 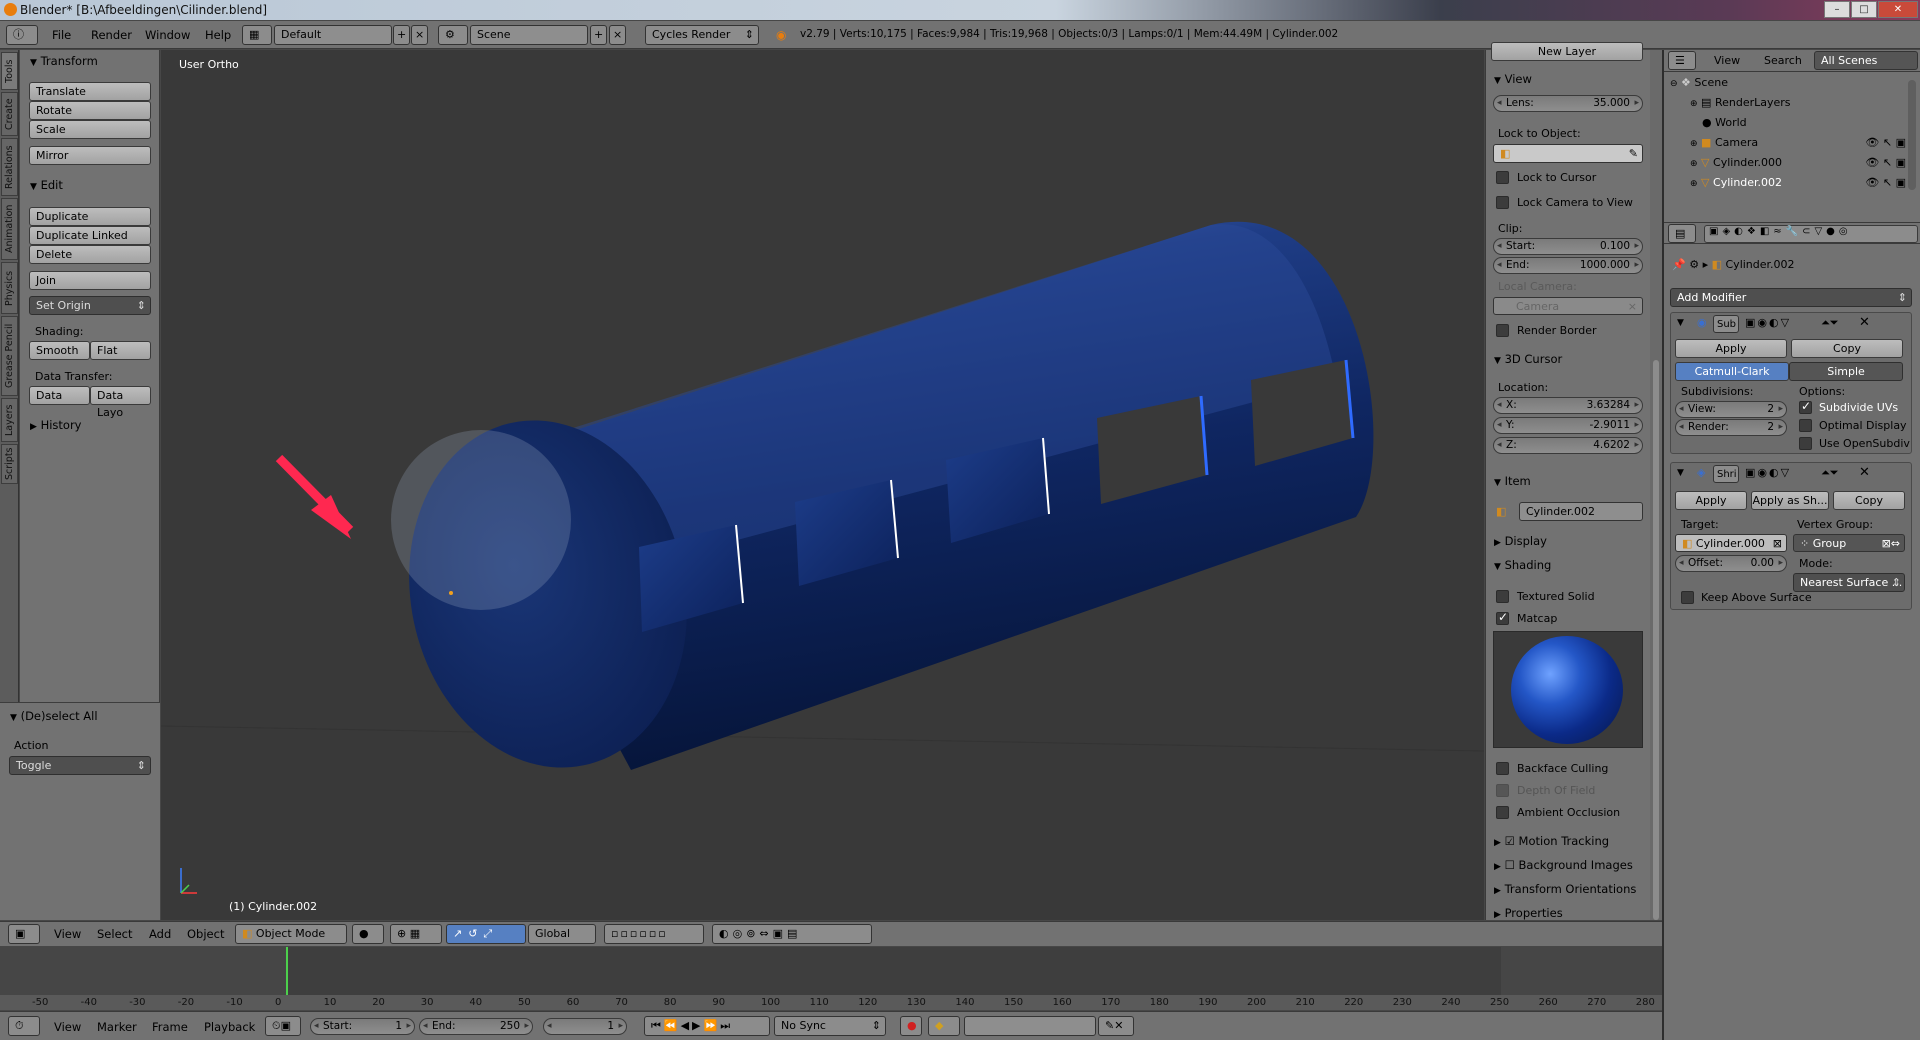 I want to click on outliner-view-menu: View, so click(x=1727, y=60).